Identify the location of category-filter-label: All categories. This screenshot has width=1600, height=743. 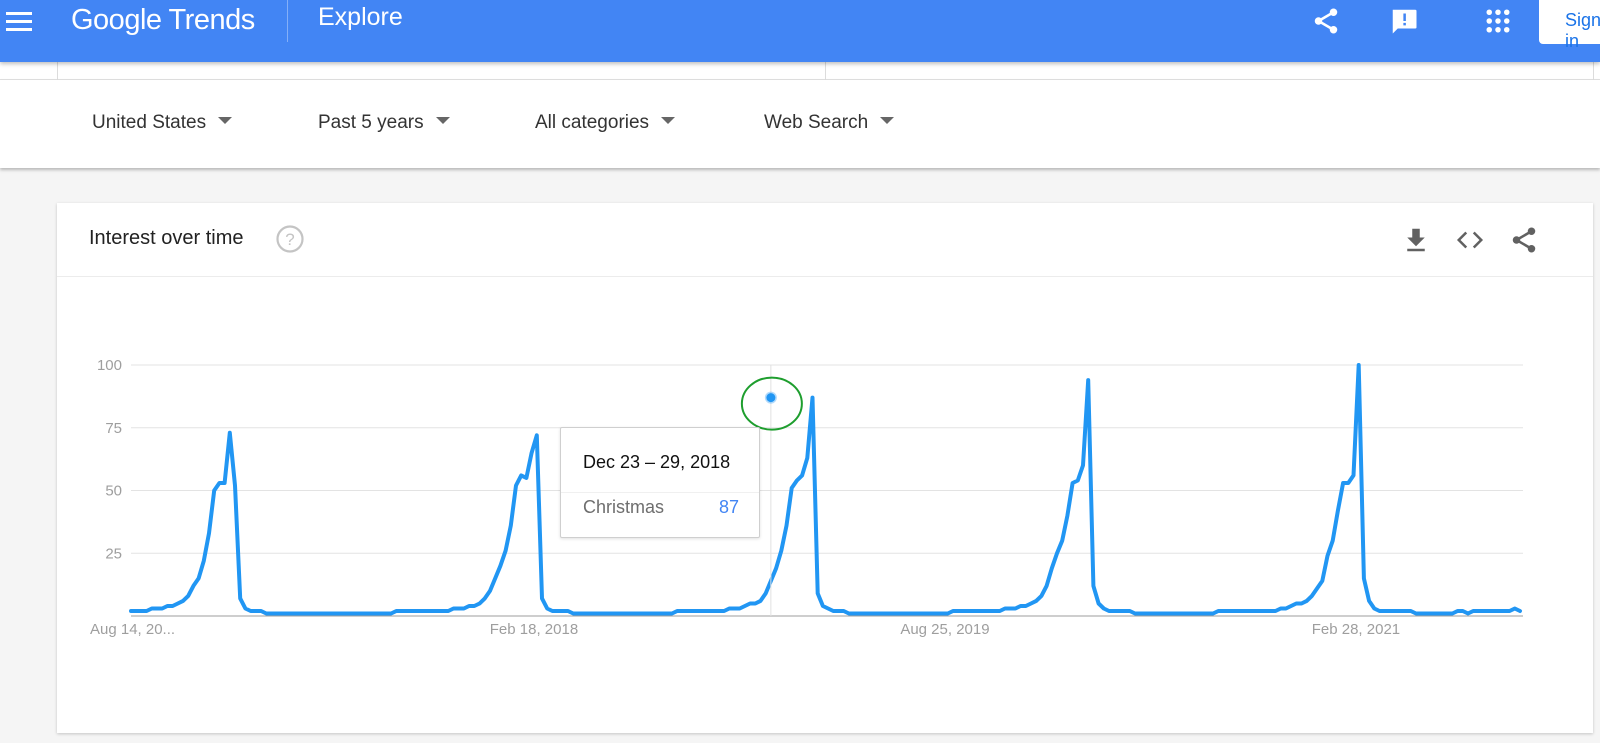
(592, 122).